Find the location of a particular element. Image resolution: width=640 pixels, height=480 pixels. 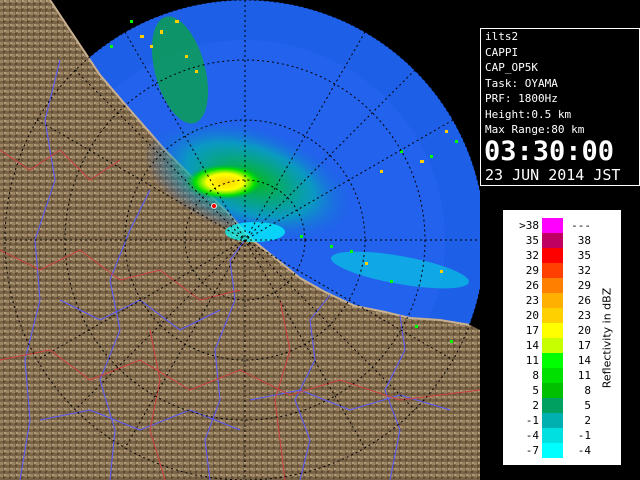

legend-row-high: 2 is located at coordinates (587, 420).